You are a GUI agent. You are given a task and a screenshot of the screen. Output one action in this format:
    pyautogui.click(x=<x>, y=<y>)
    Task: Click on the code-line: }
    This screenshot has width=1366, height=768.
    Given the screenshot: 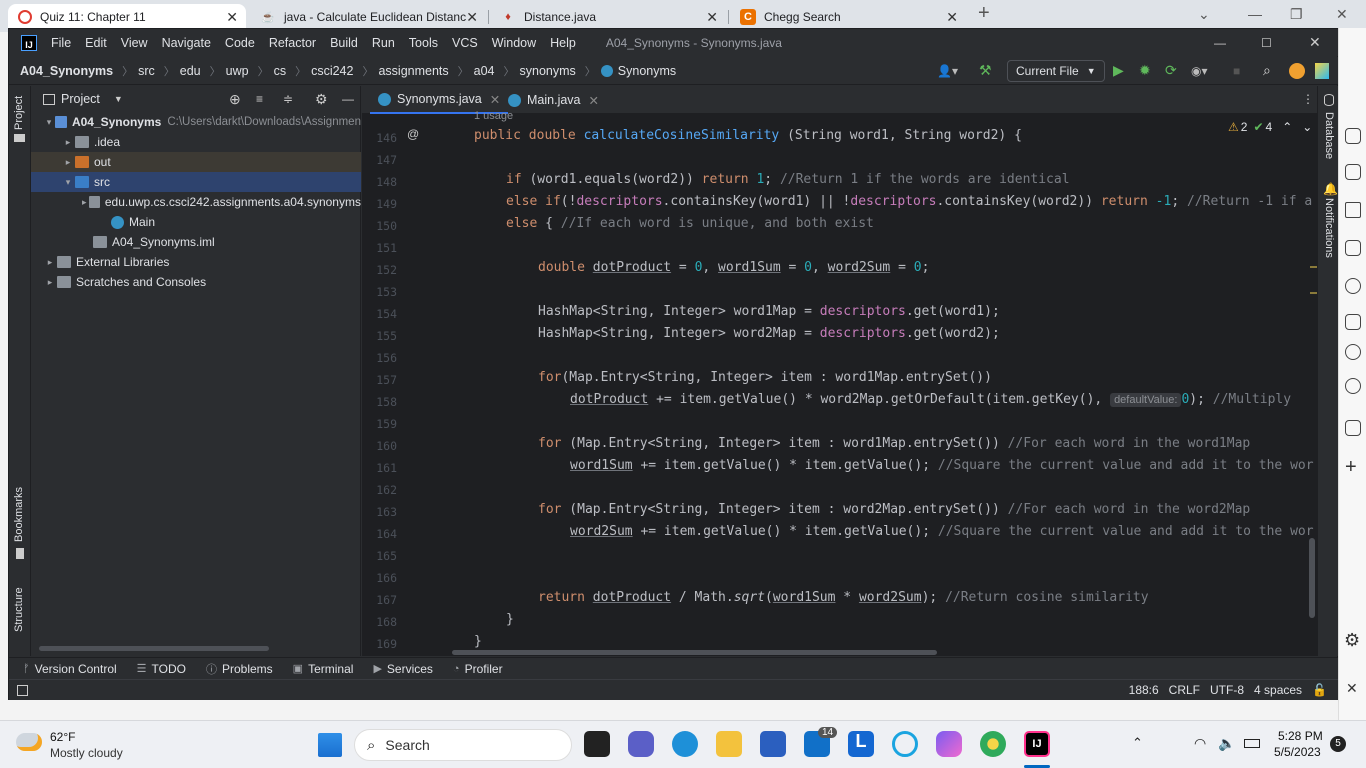 What is the action you would take?
    pyautogui.click(x=478, y=641)
    